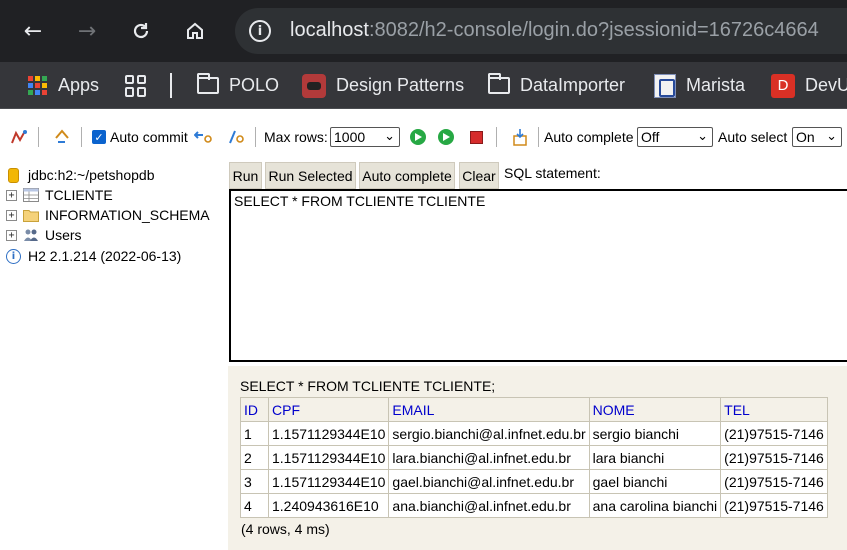 The image size is (847, 550). Describe the element at coordinates (573, 85) in the screenshot. I see `bookmark-label: DataImporter` at that location.